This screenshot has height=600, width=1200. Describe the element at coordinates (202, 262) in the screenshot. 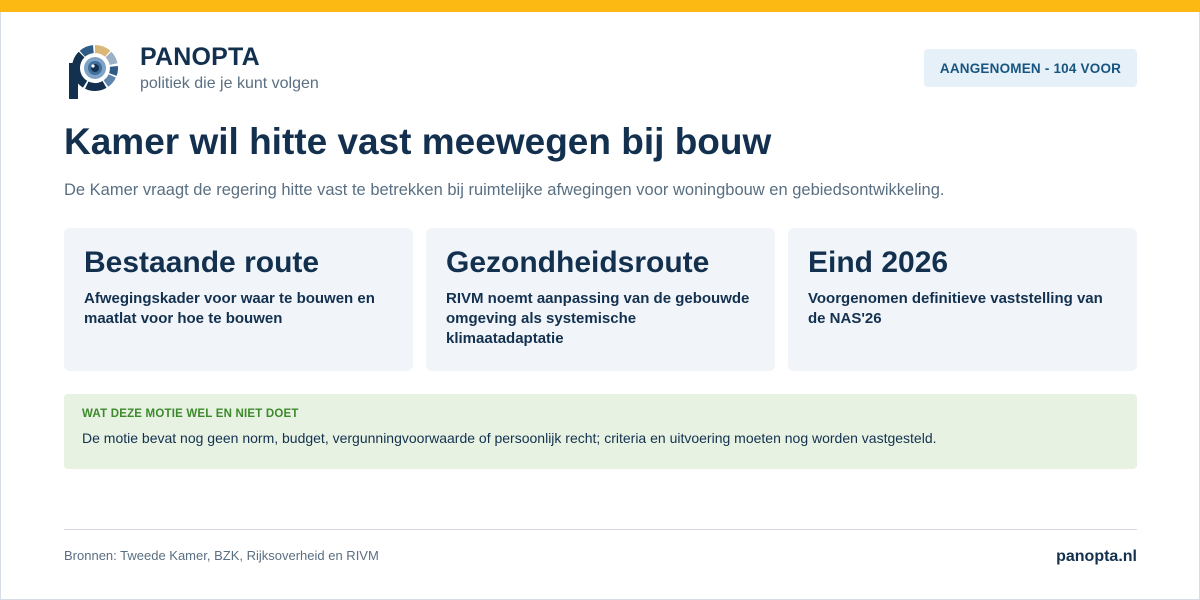

I see `card-title: Bestaande route` at that location.